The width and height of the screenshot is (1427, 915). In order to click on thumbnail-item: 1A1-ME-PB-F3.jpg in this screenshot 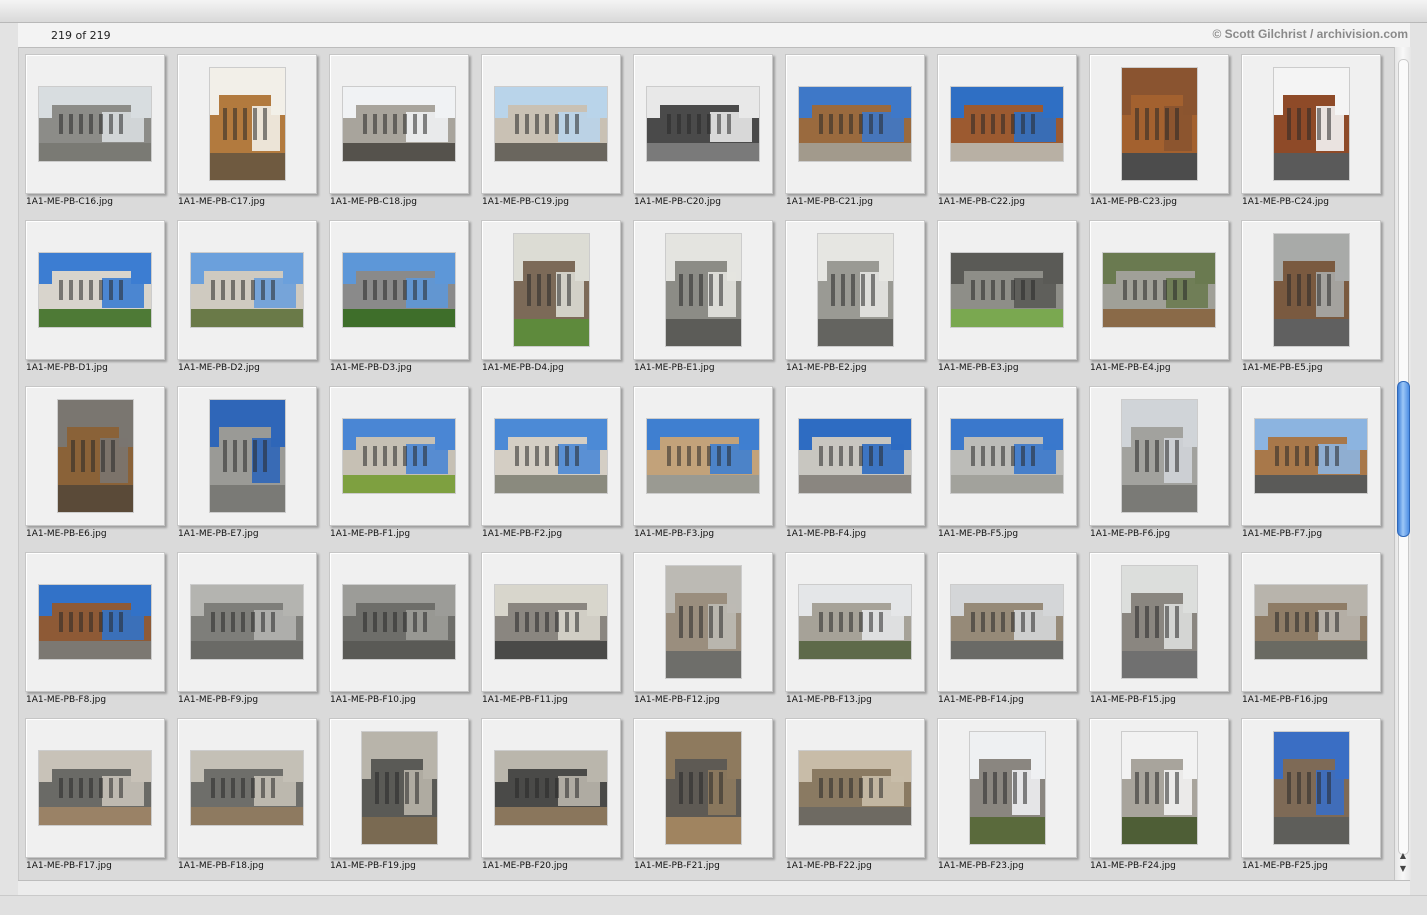, I will do `click(703, 469)`.